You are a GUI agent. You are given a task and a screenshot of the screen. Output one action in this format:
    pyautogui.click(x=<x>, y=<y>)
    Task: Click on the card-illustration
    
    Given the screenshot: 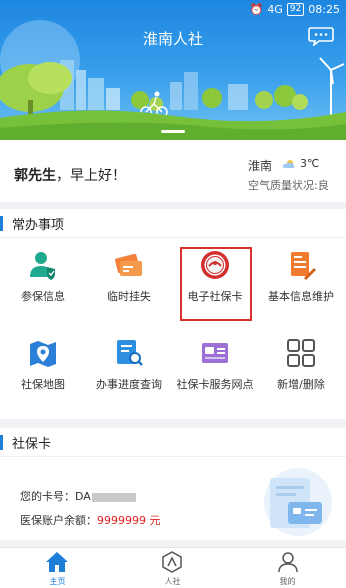 What is the action you would take?
    pyautogui.click(x=298, y=502)
    